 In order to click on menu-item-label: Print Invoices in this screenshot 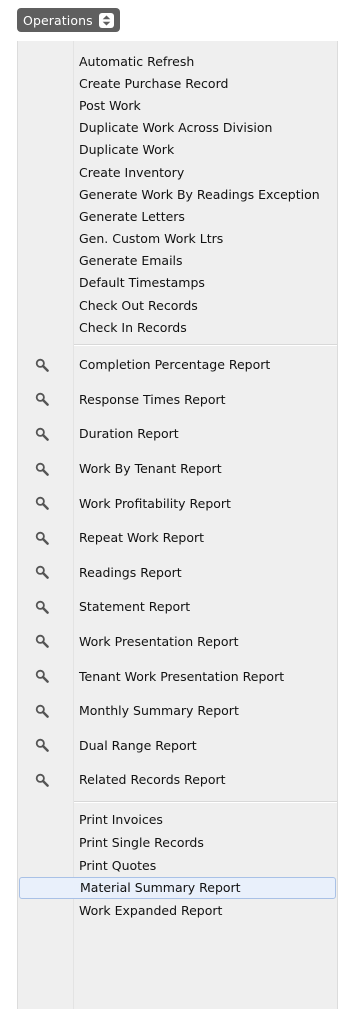, I will do `click(121, 820)`.